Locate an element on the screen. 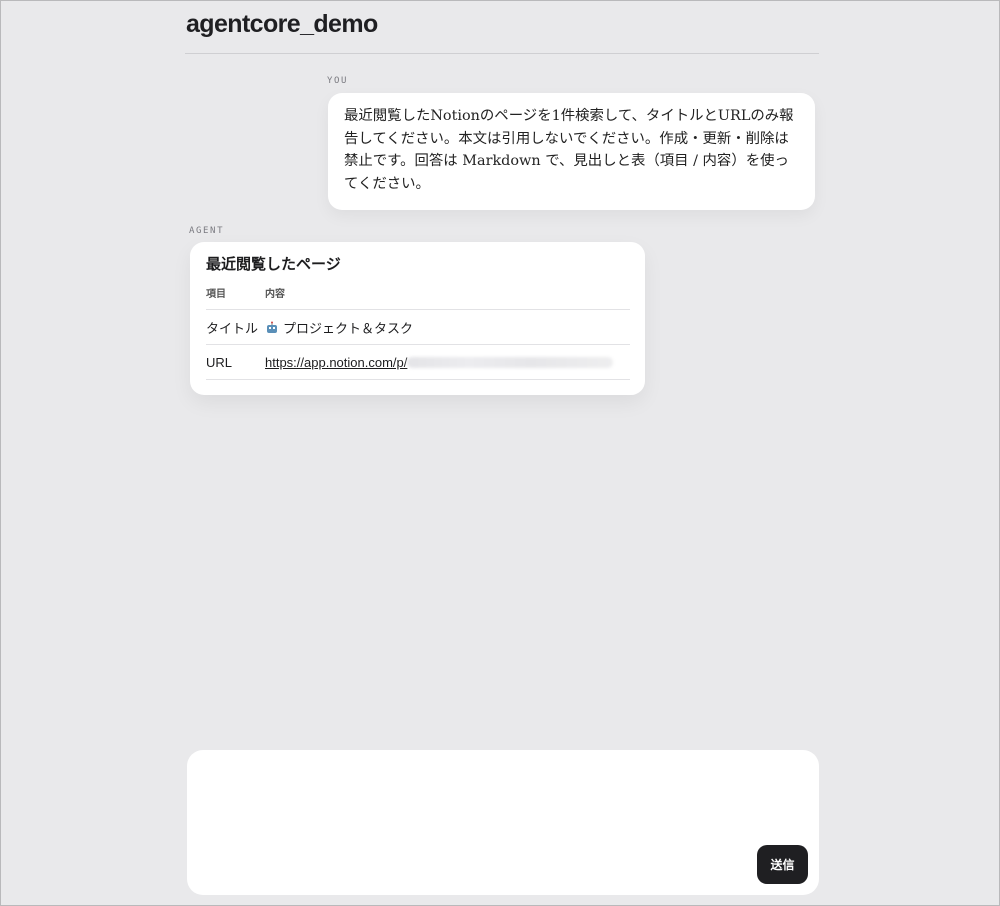 The width and height of the screenshot is (1000, 906). table-row: タイトル プロジェクト＆タスク is located at coordinates (418, 327).